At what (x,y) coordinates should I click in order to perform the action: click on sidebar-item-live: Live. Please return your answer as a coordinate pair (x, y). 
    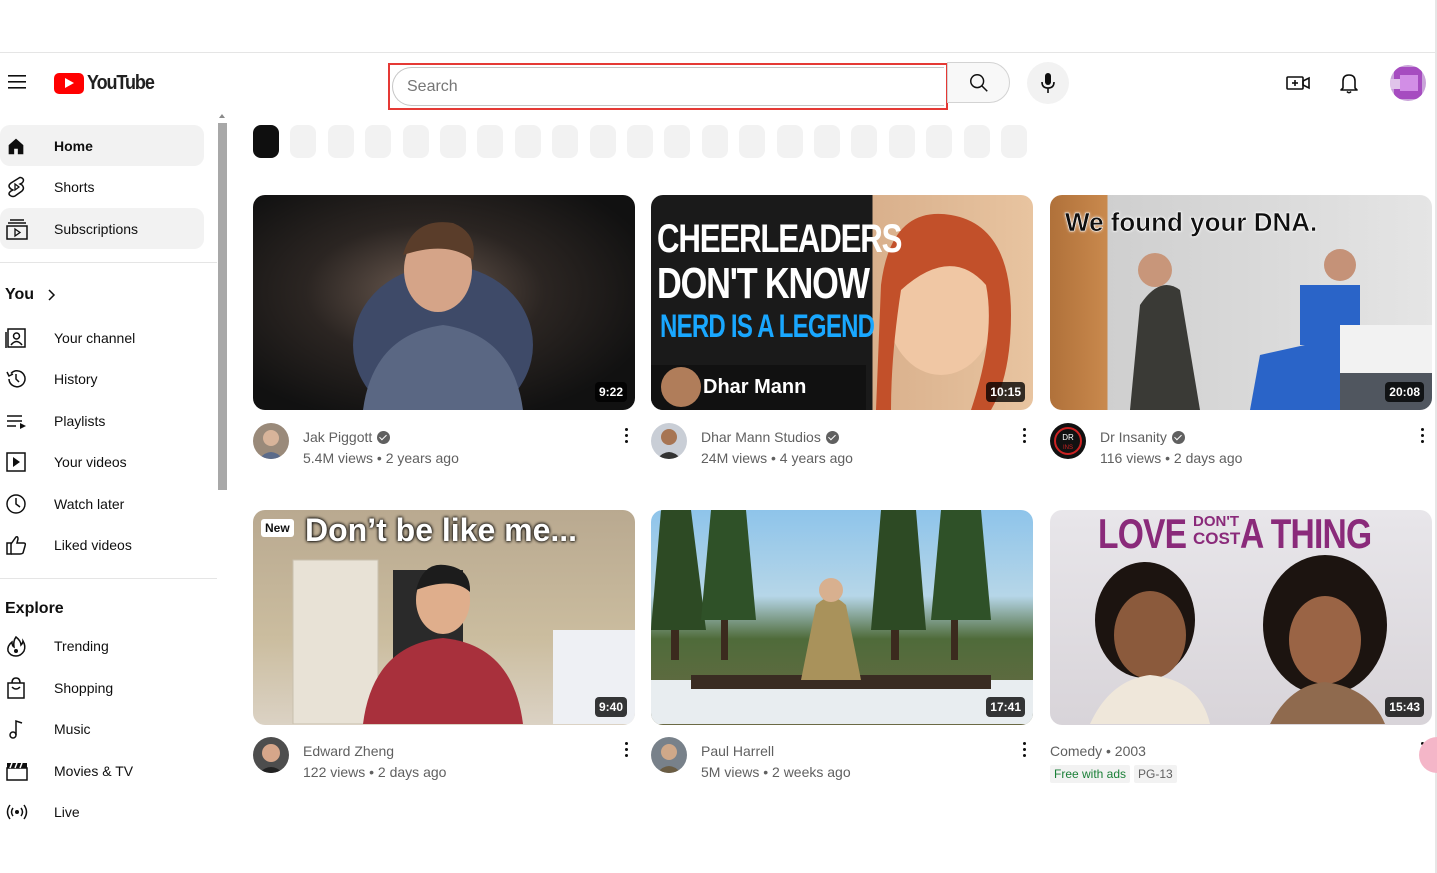
    Looking at the image, I should click on (102, 811).